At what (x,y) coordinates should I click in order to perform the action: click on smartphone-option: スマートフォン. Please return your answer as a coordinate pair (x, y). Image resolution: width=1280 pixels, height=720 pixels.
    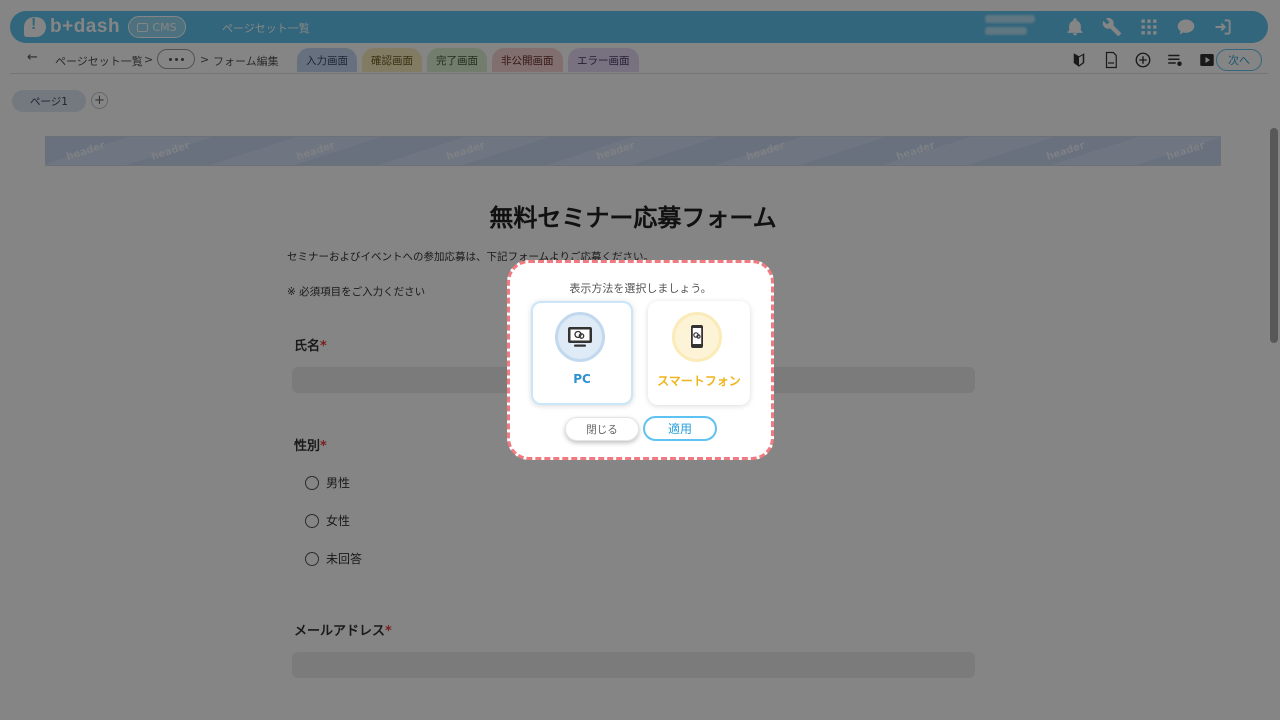
    Looking at the image, I should click on (699, 353).